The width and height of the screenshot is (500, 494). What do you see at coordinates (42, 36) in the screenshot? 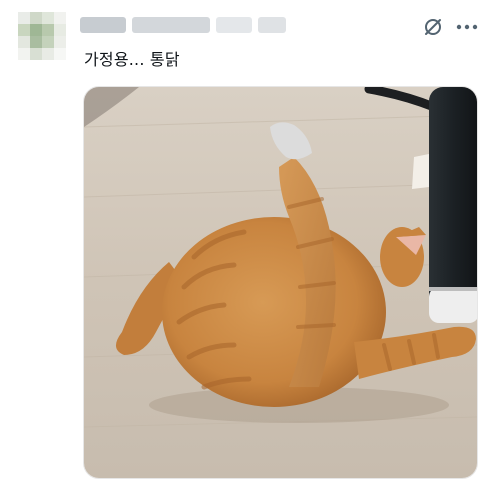
I see `avatar` at bounding box center [42, 36].